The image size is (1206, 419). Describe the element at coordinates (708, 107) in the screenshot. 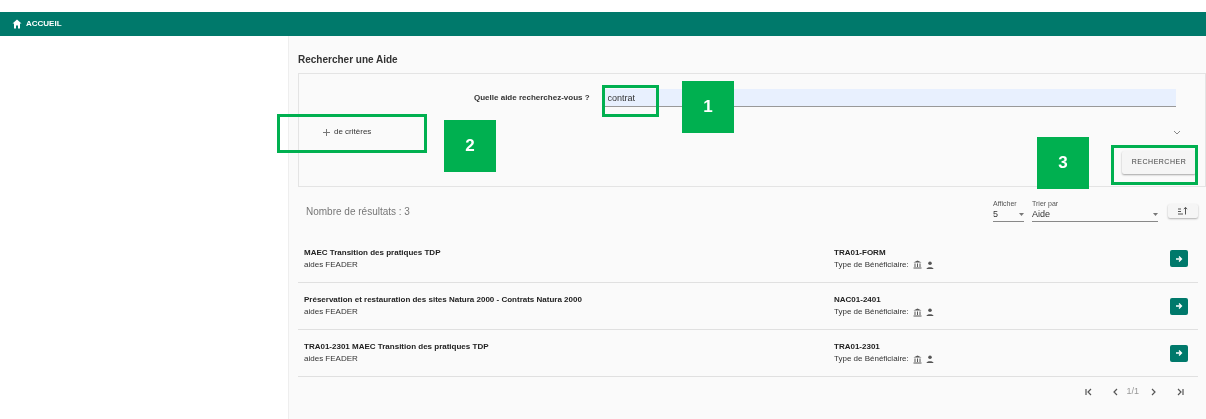

I see `callout-number: 1` at that location.